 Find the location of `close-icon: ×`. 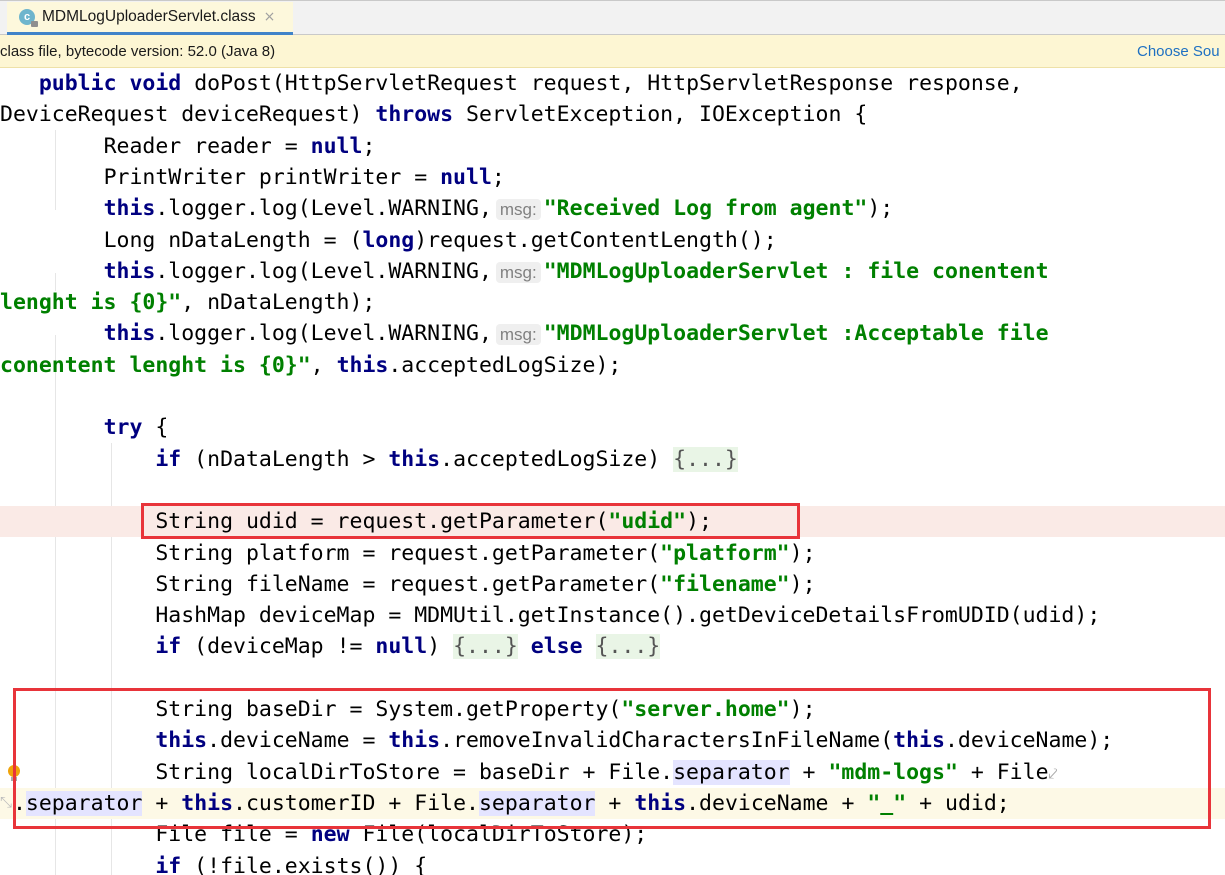

close-icon: × is located at coordinates (270, 17).